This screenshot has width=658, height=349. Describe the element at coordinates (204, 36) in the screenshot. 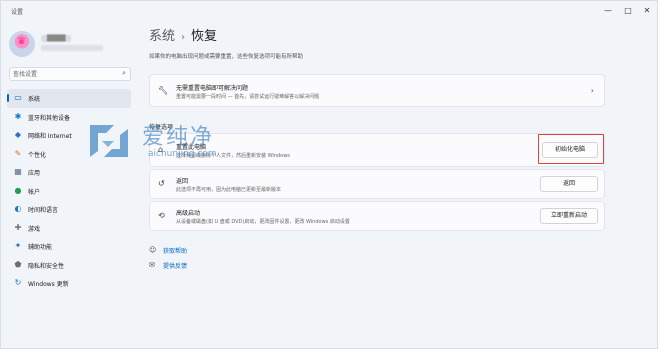

I see `breadcrumb-current: 恢复` at that location.